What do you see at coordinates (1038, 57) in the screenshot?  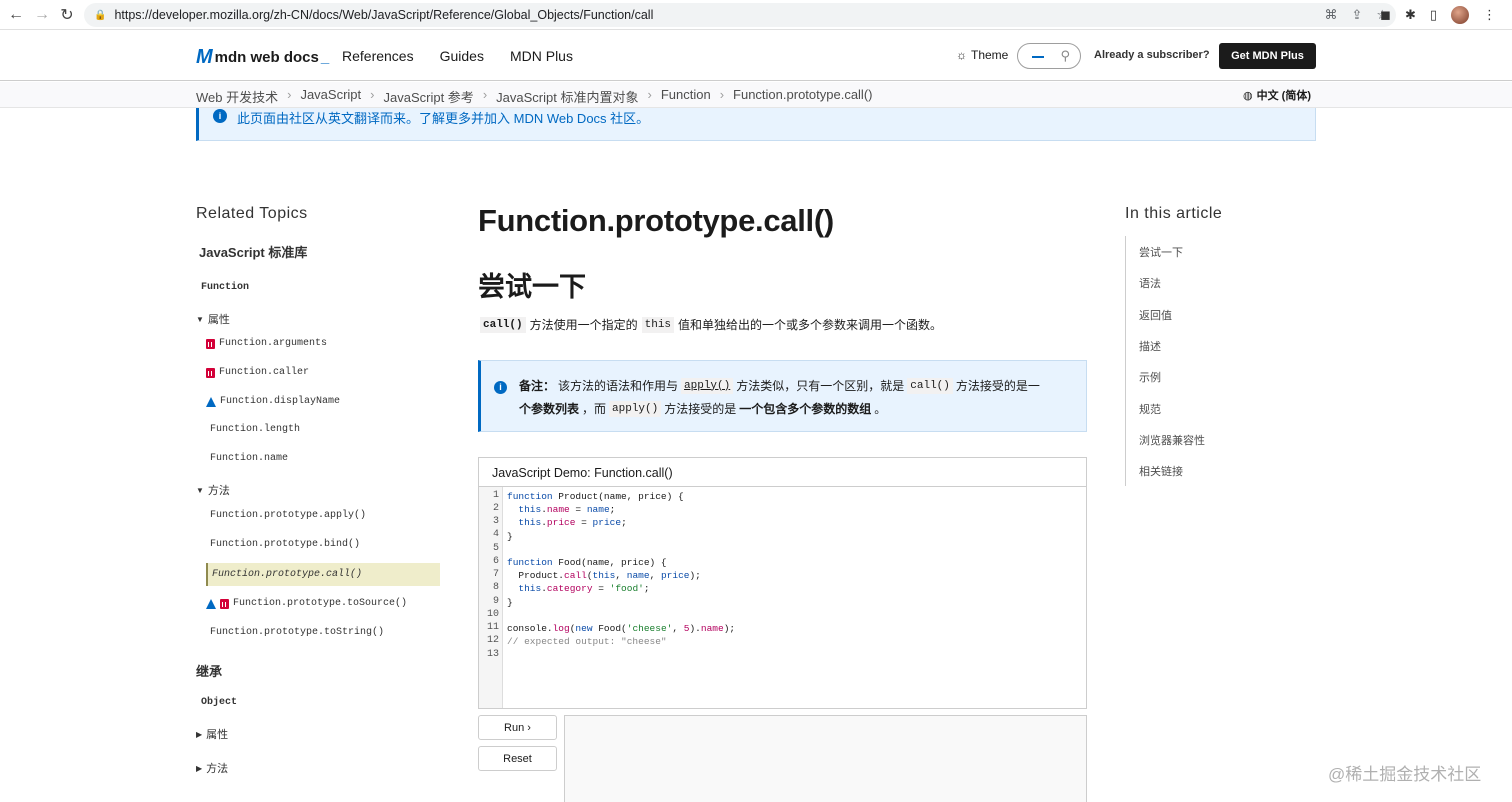 I see `search-caret` at bounding box center [1038, 57].